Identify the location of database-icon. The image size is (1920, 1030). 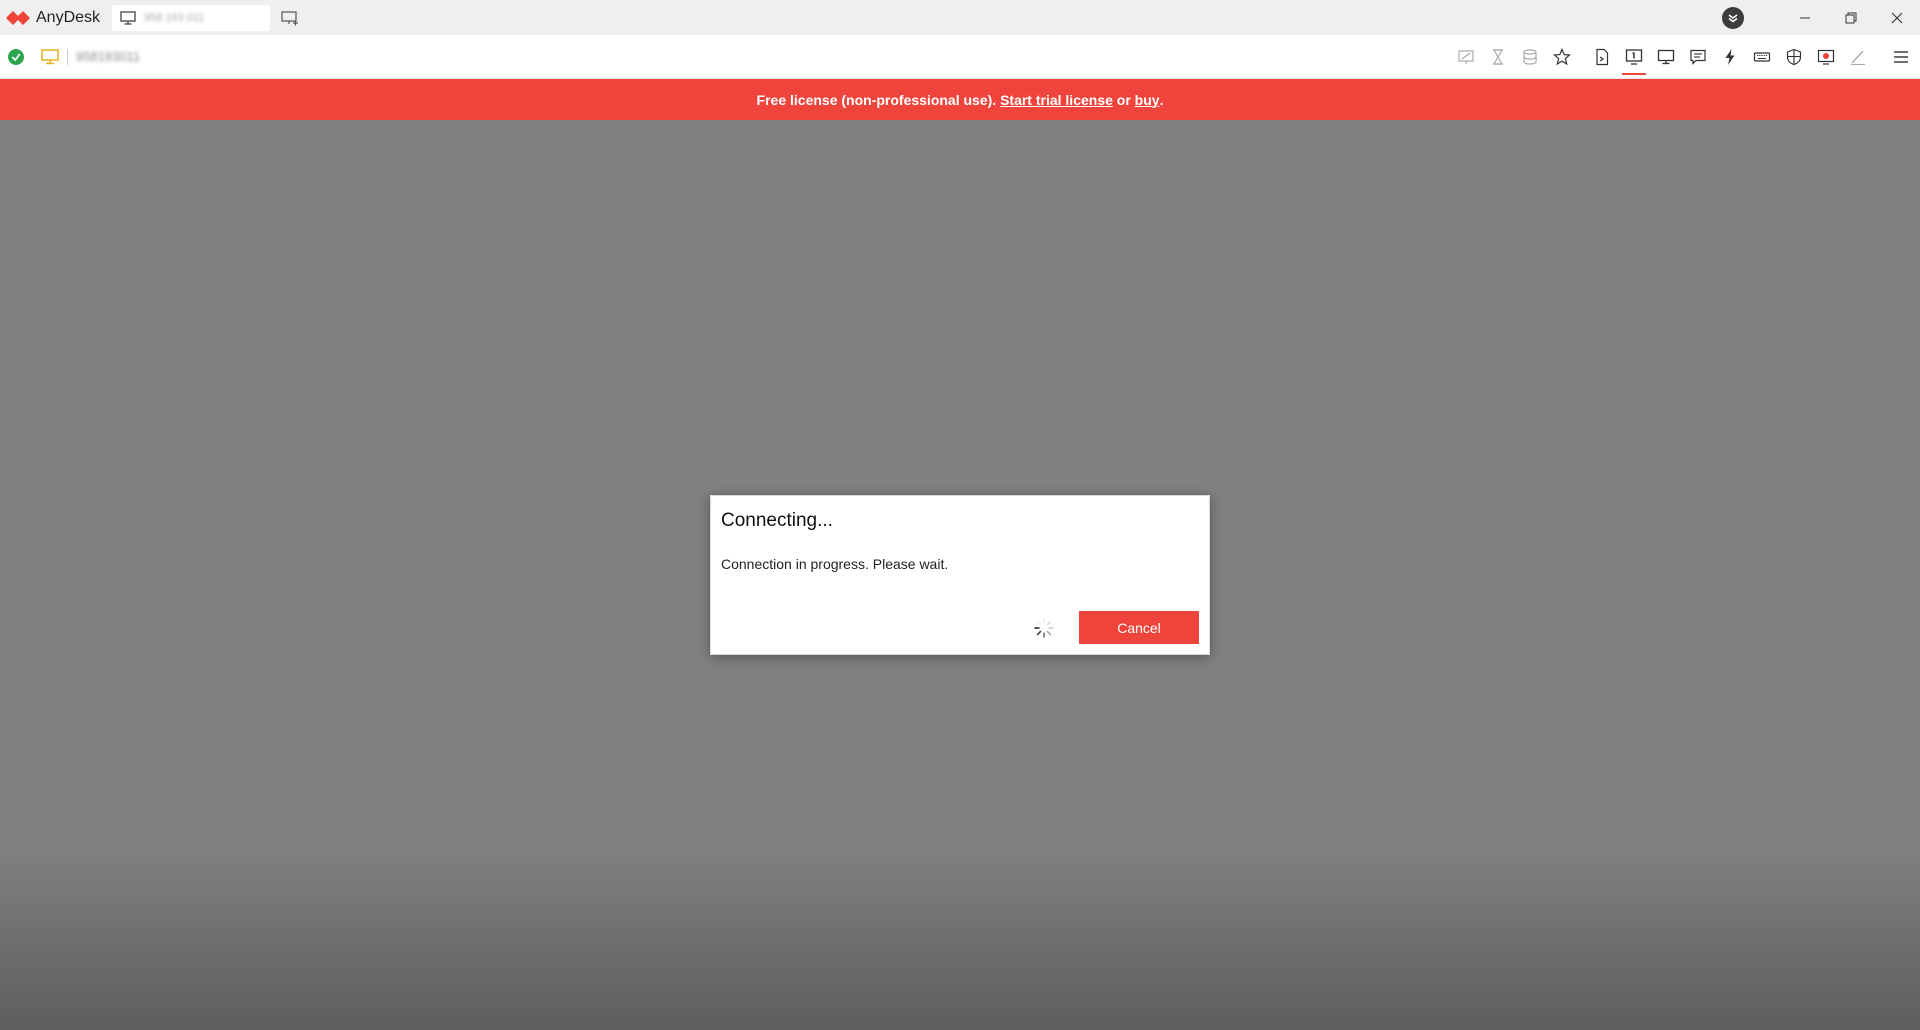
(1530, 57).